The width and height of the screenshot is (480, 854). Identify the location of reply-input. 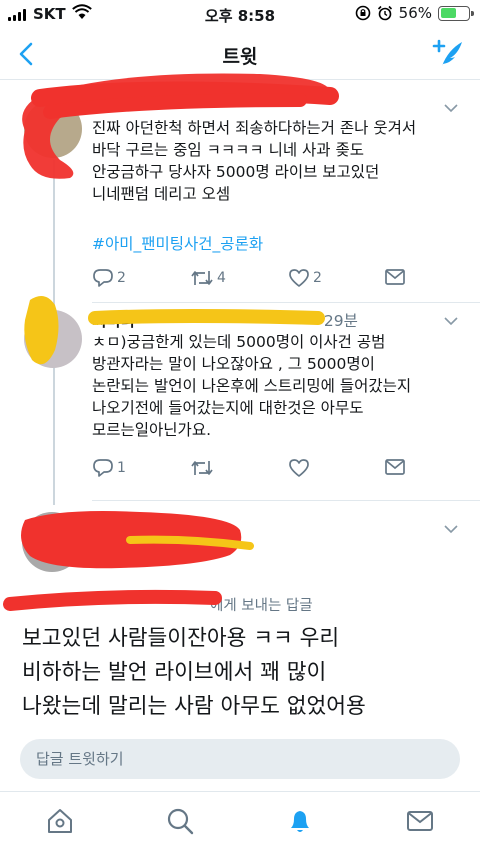
(240, 759).